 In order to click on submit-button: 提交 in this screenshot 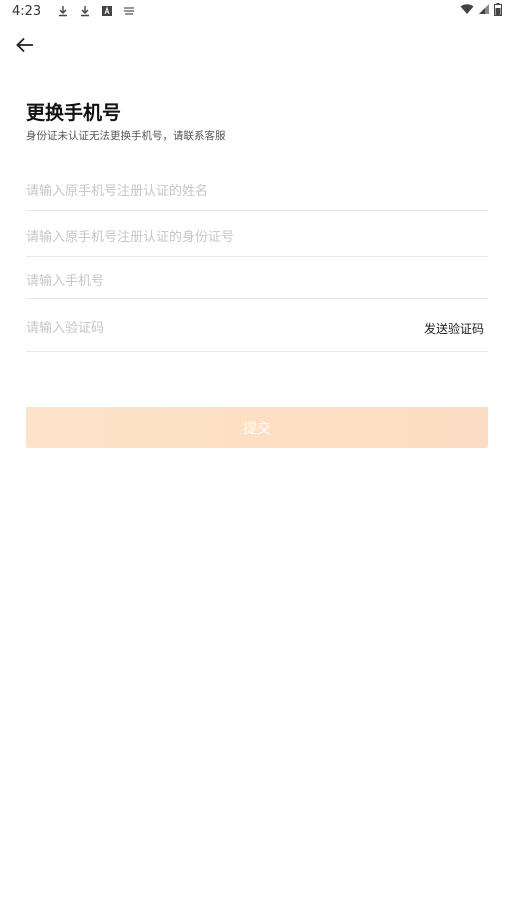, I will do `click(257, 427)`.